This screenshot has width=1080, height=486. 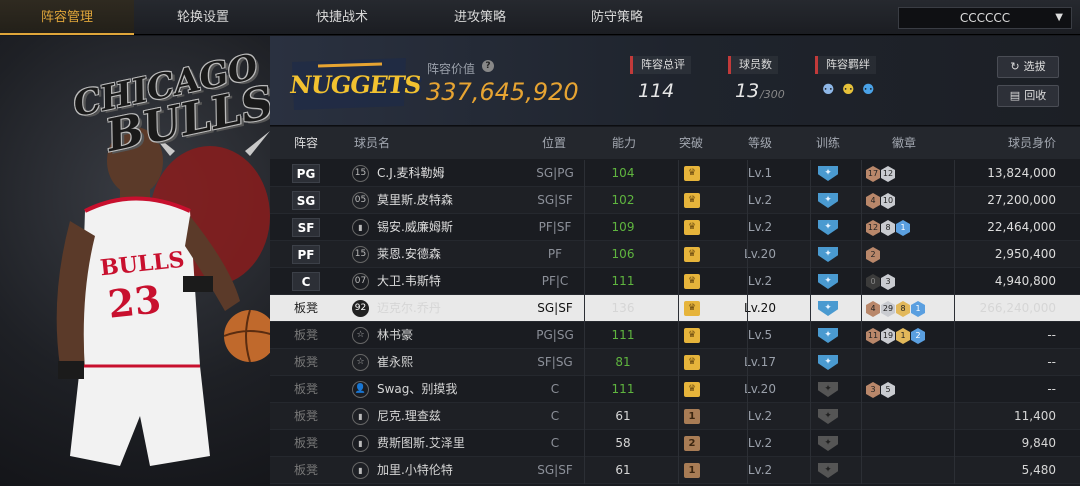 What do you see at coordinates (306, 281) in the screenshot?
I see `position-slot: C` at bounding box center [306, 281].